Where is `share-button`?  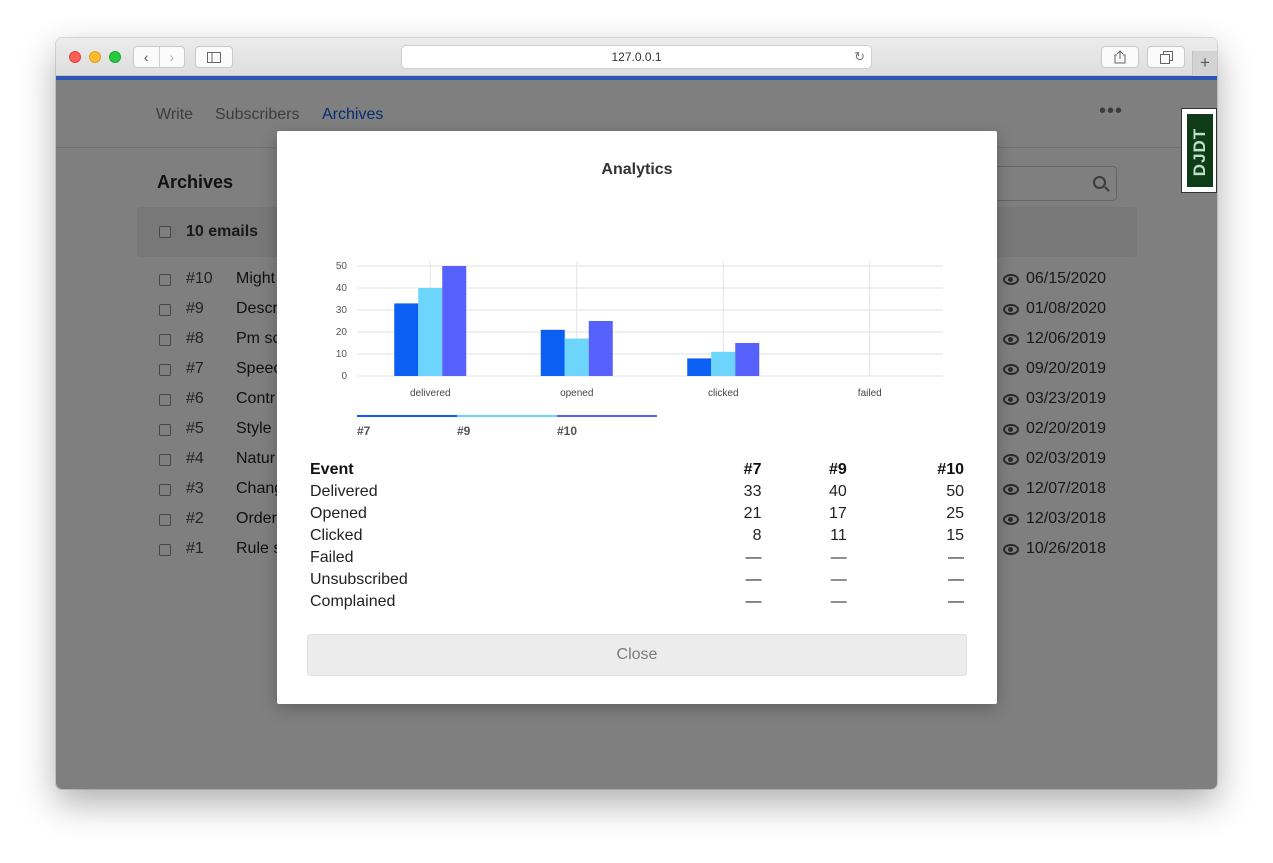 share-button is located at coordinates (1120, 57).